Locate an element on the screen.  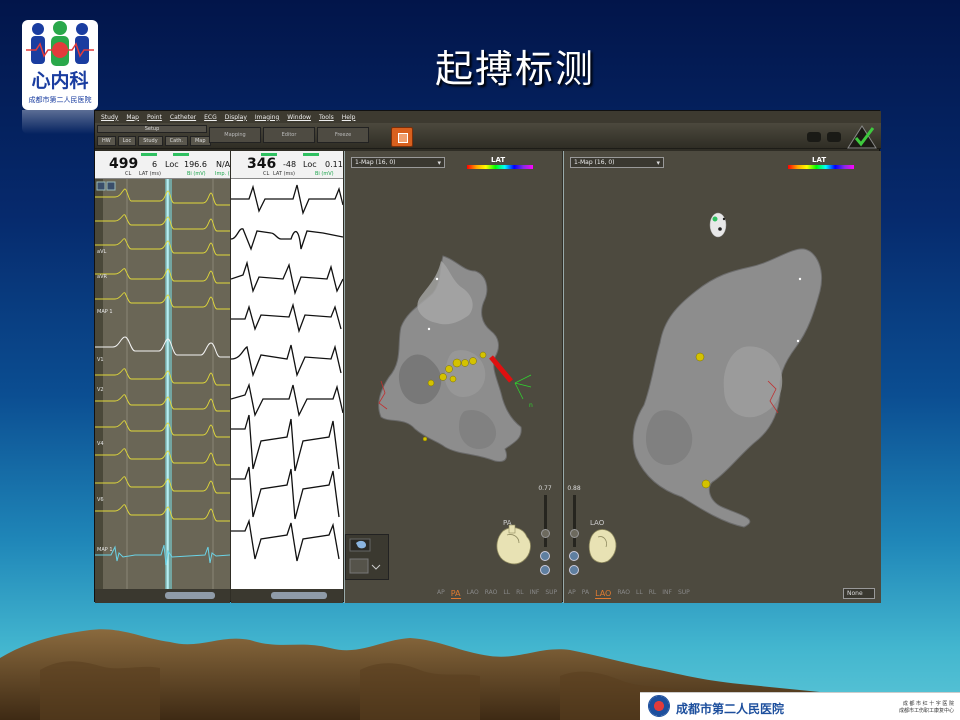
map-select-right: 1-Map (16, 0) is located at coordinates (617, 162).